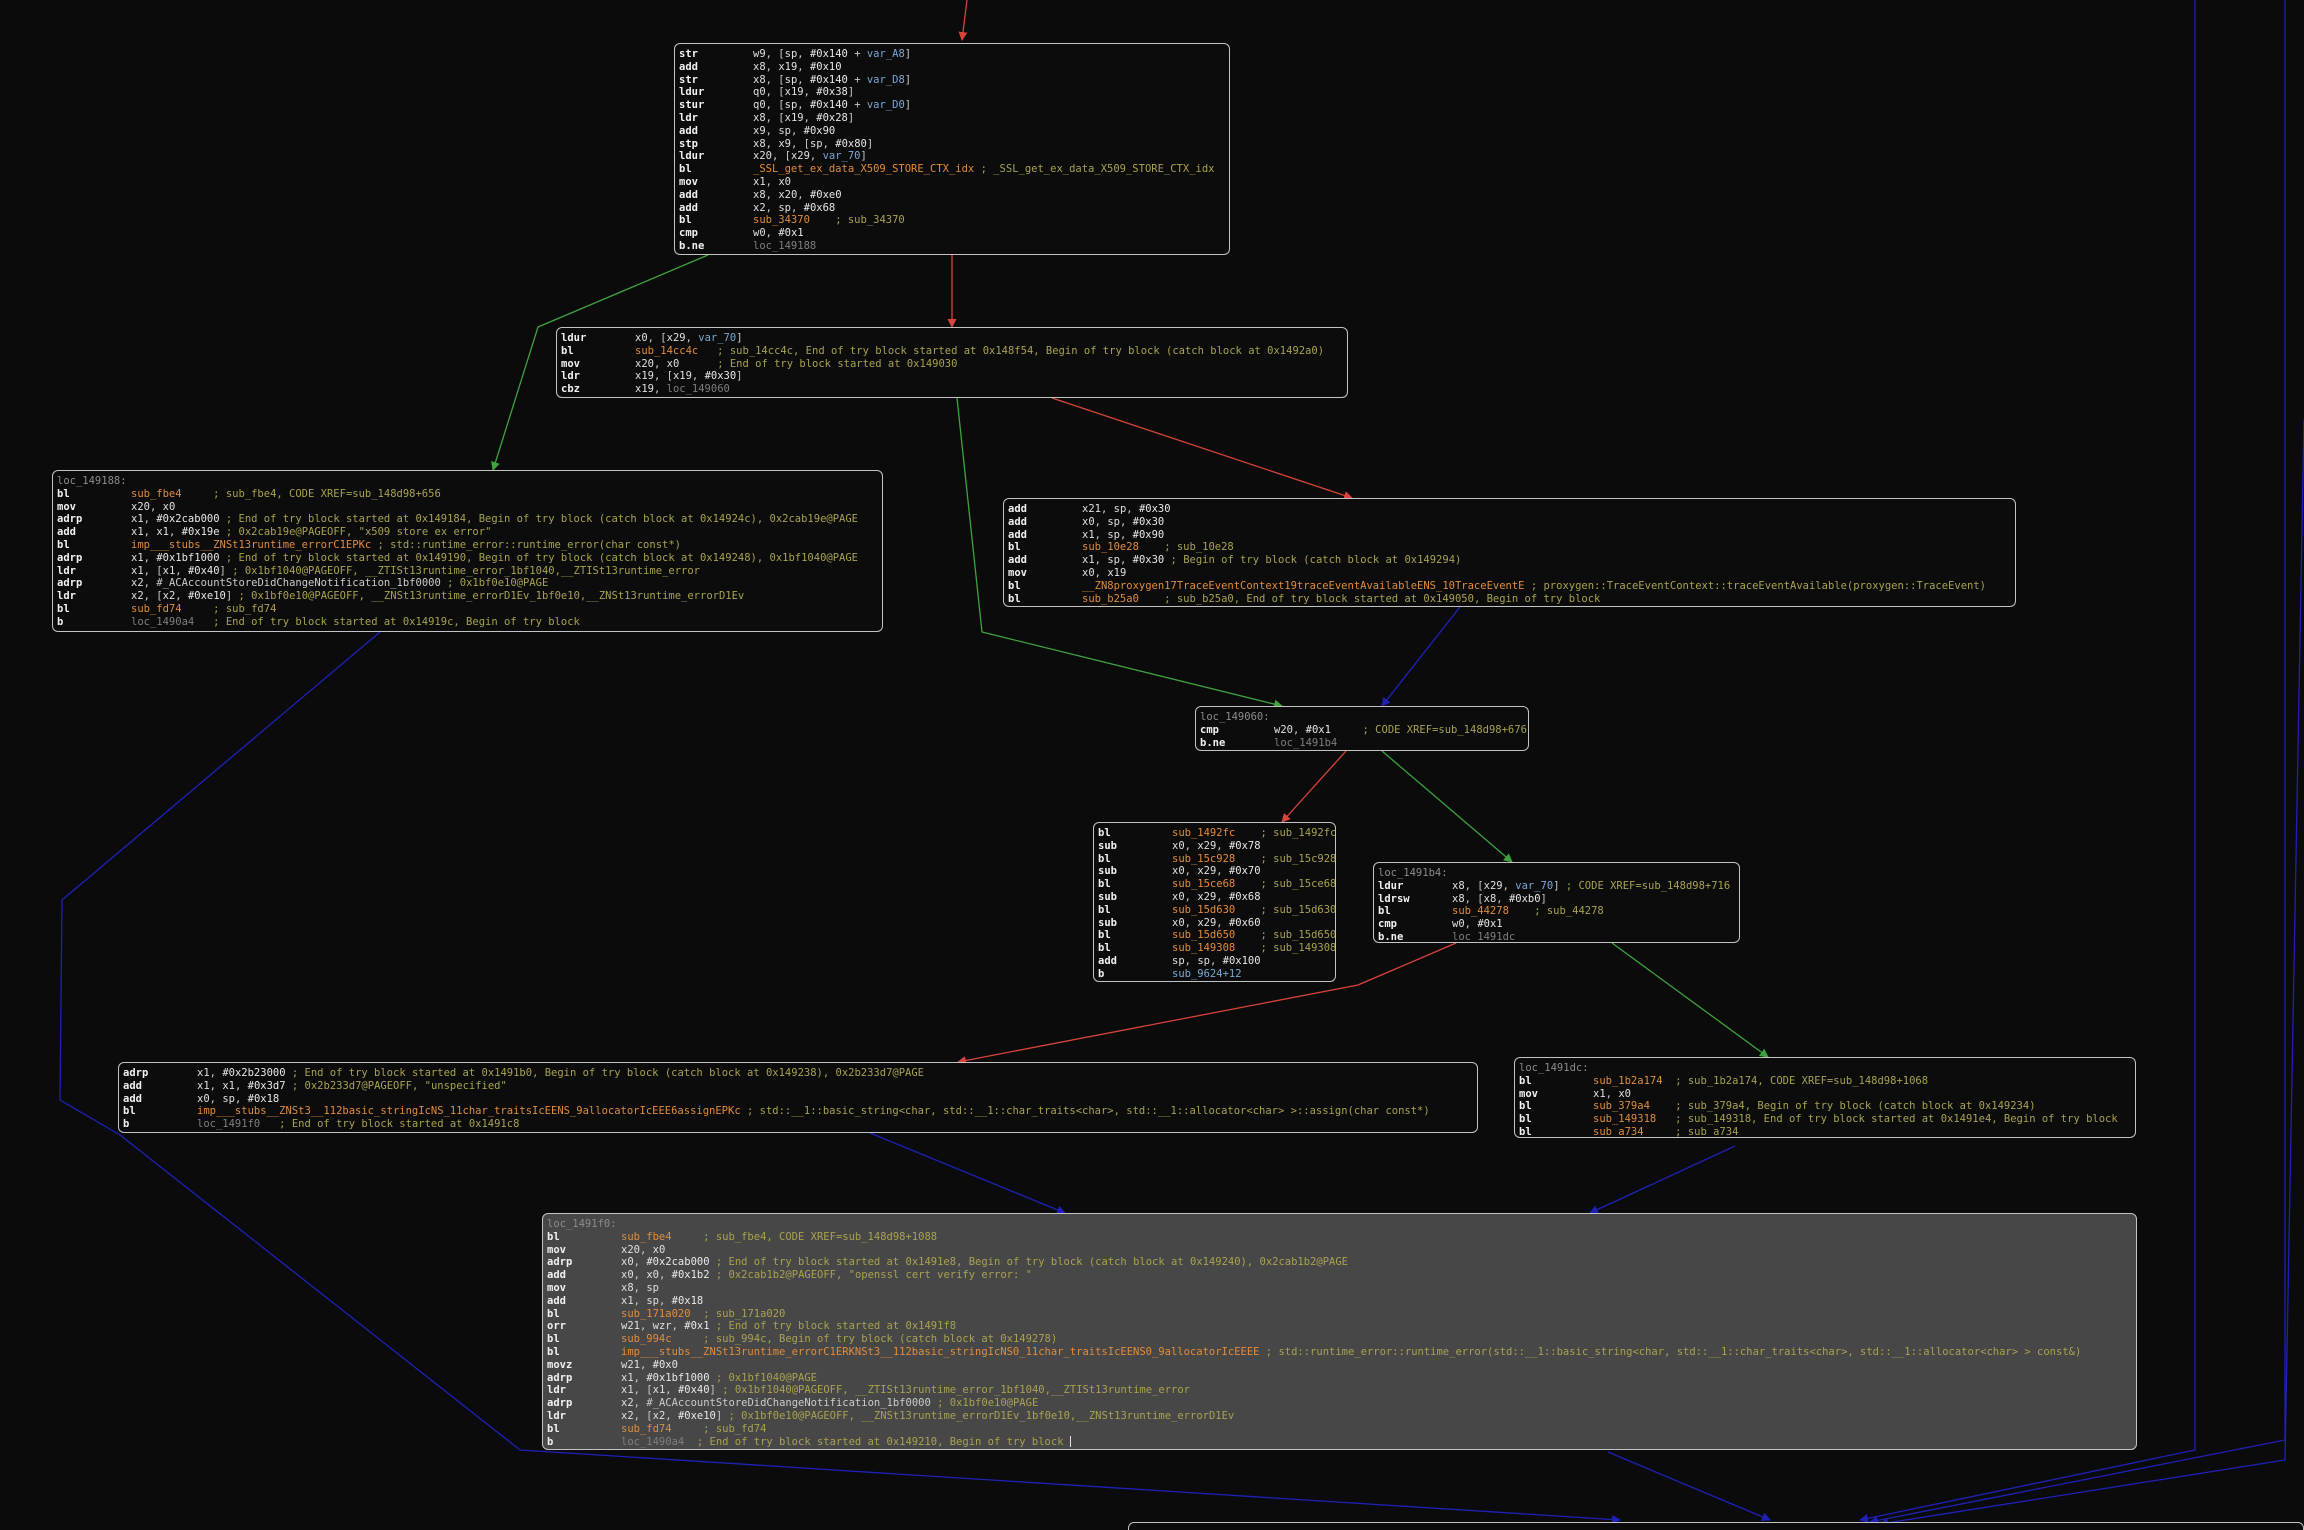  Describe the element at coordinates (952, 105) in the screenshot. I see `asm-line: stur q0, [sp, #0x140 + var_D0]` at that location.